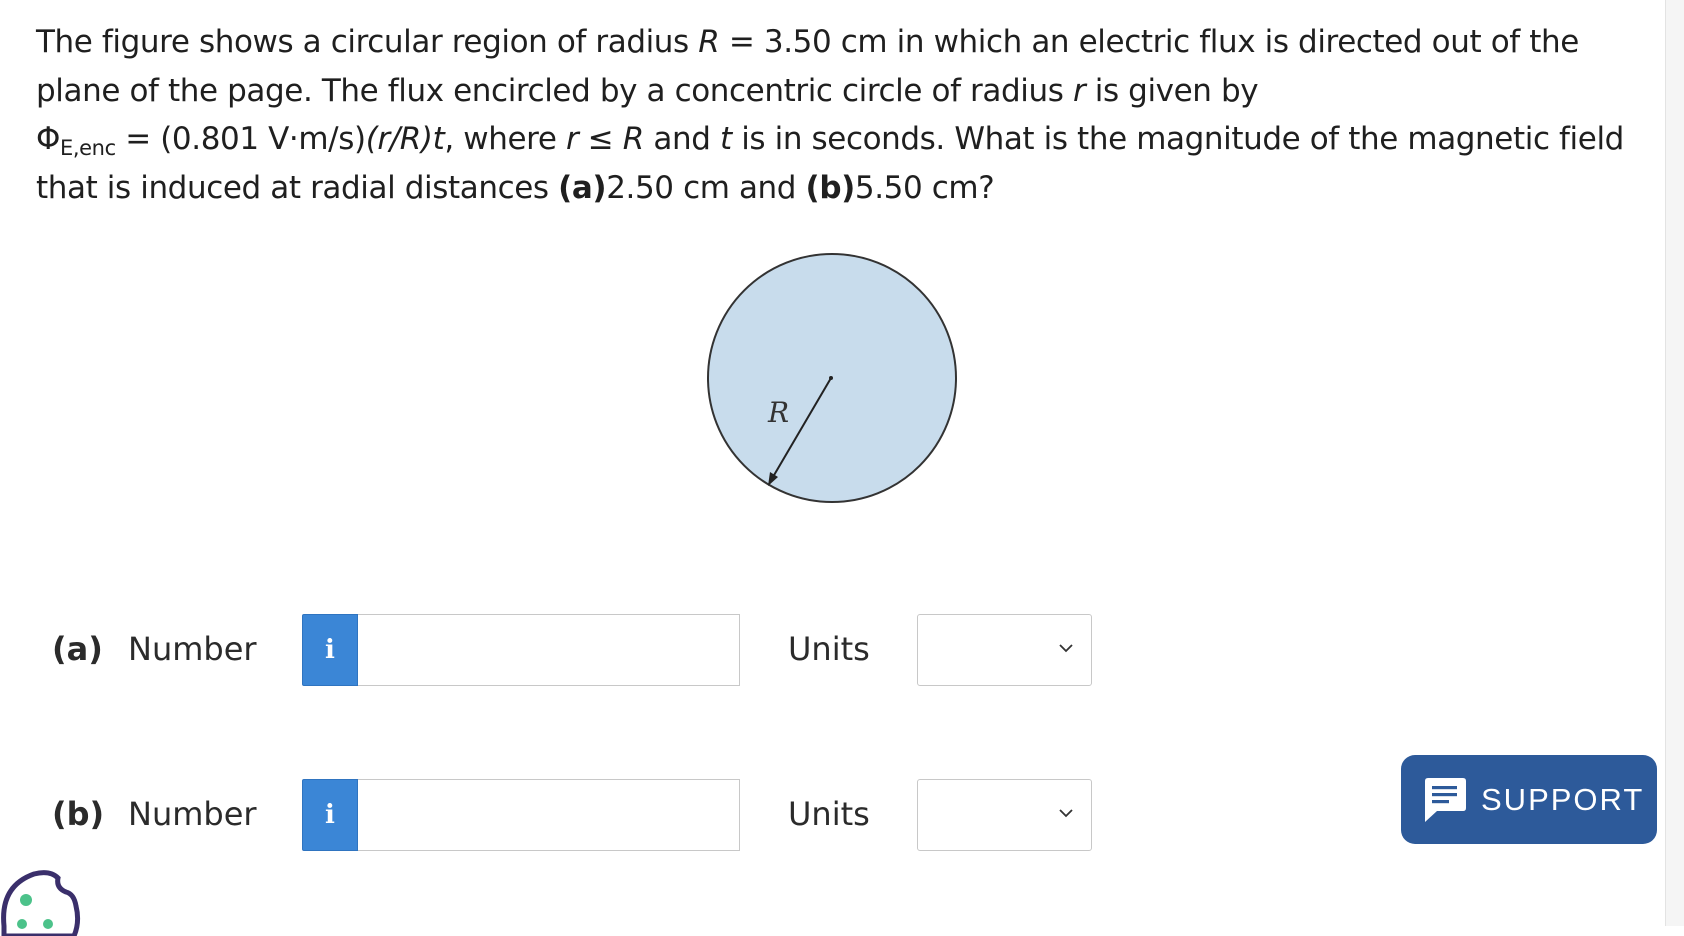 The height and width of the screenshot is (936, 1684). What do you see at coordinates (549, 650) in the screenshot?
I see `number-input-a` at bounding box center [549, 650].